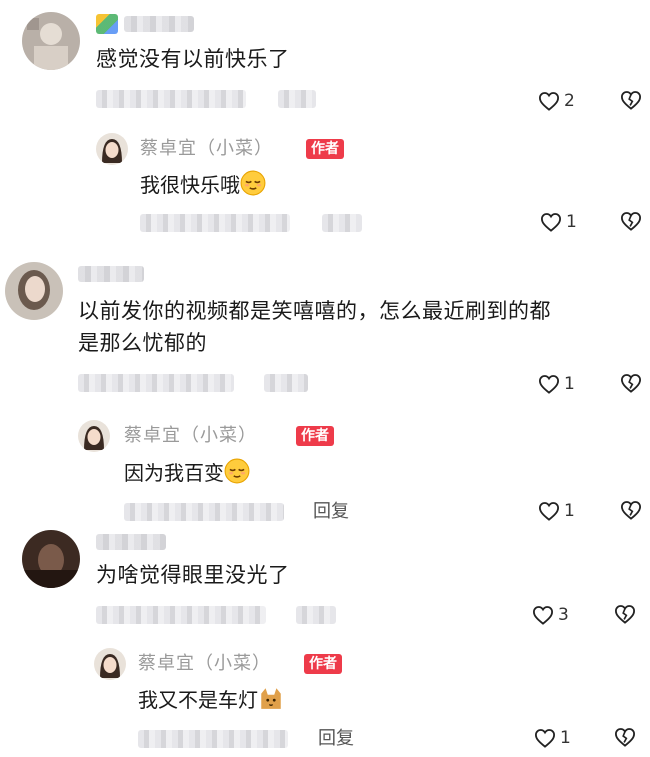  I want to click on comment-text-line: 是那么忧郁的, so click(142, 343).